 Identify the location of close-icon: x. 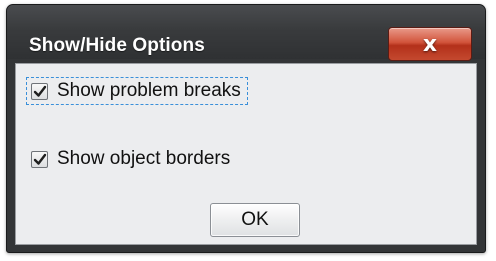
(430, 44).